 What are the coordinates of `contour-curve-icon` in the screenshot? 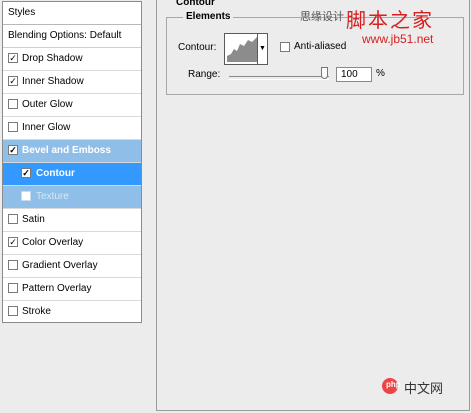 It's located at (242, 49).